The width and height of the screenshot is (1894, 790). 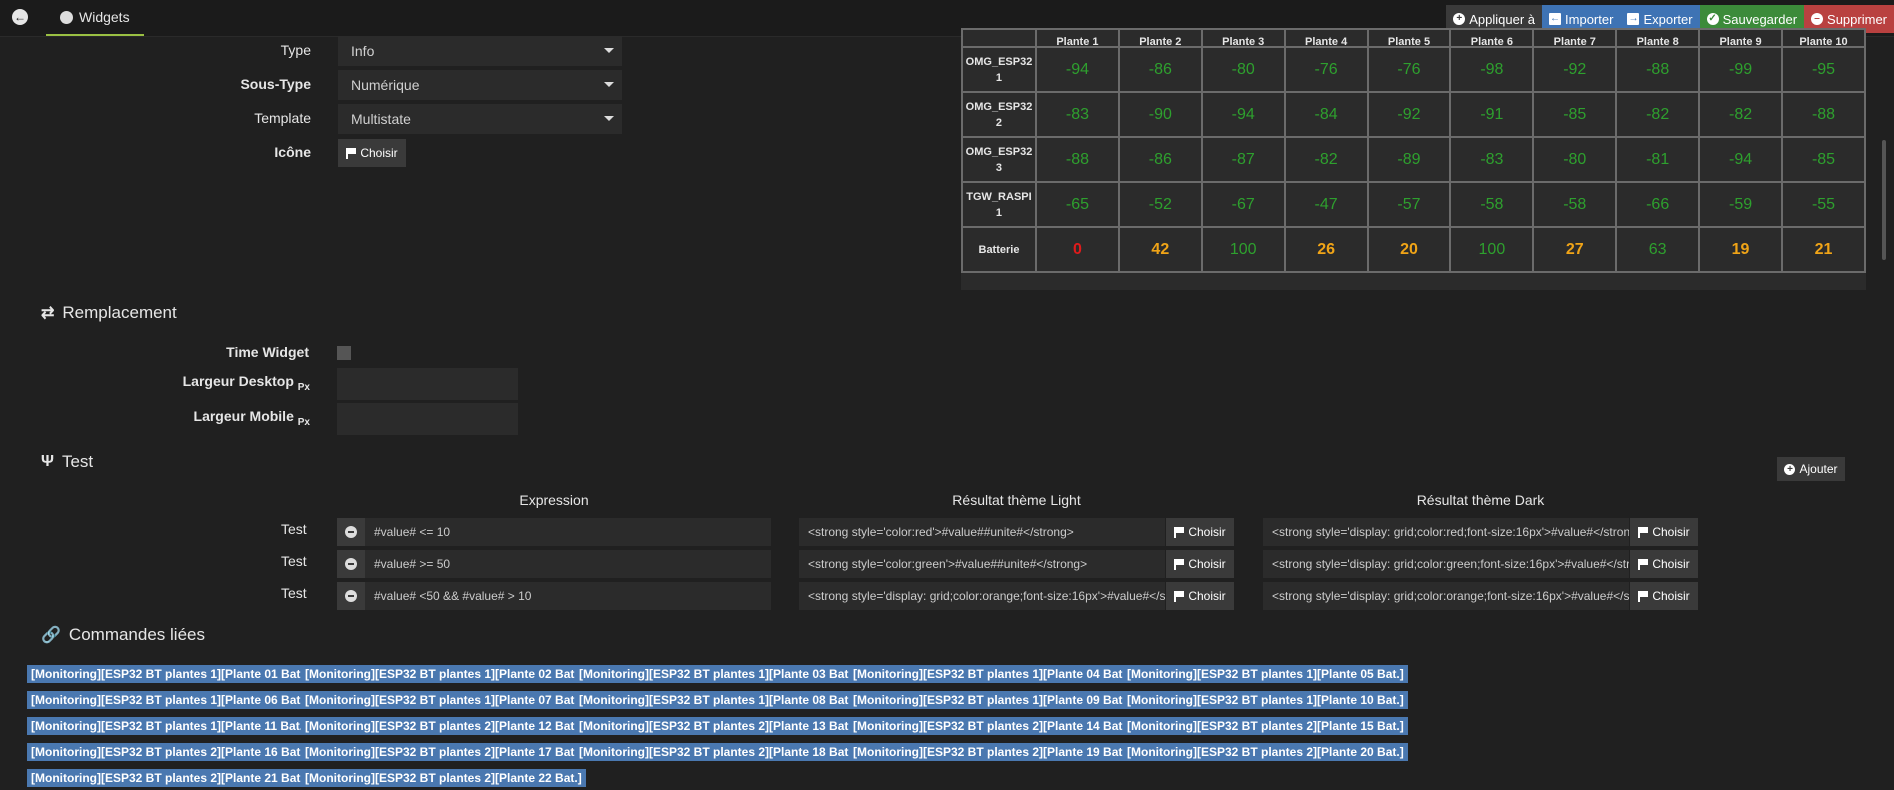 What do you see at coordinates (1326, 204) in the screenshot?
I see `value-cell: -47` at bounding box center [1326, 204].